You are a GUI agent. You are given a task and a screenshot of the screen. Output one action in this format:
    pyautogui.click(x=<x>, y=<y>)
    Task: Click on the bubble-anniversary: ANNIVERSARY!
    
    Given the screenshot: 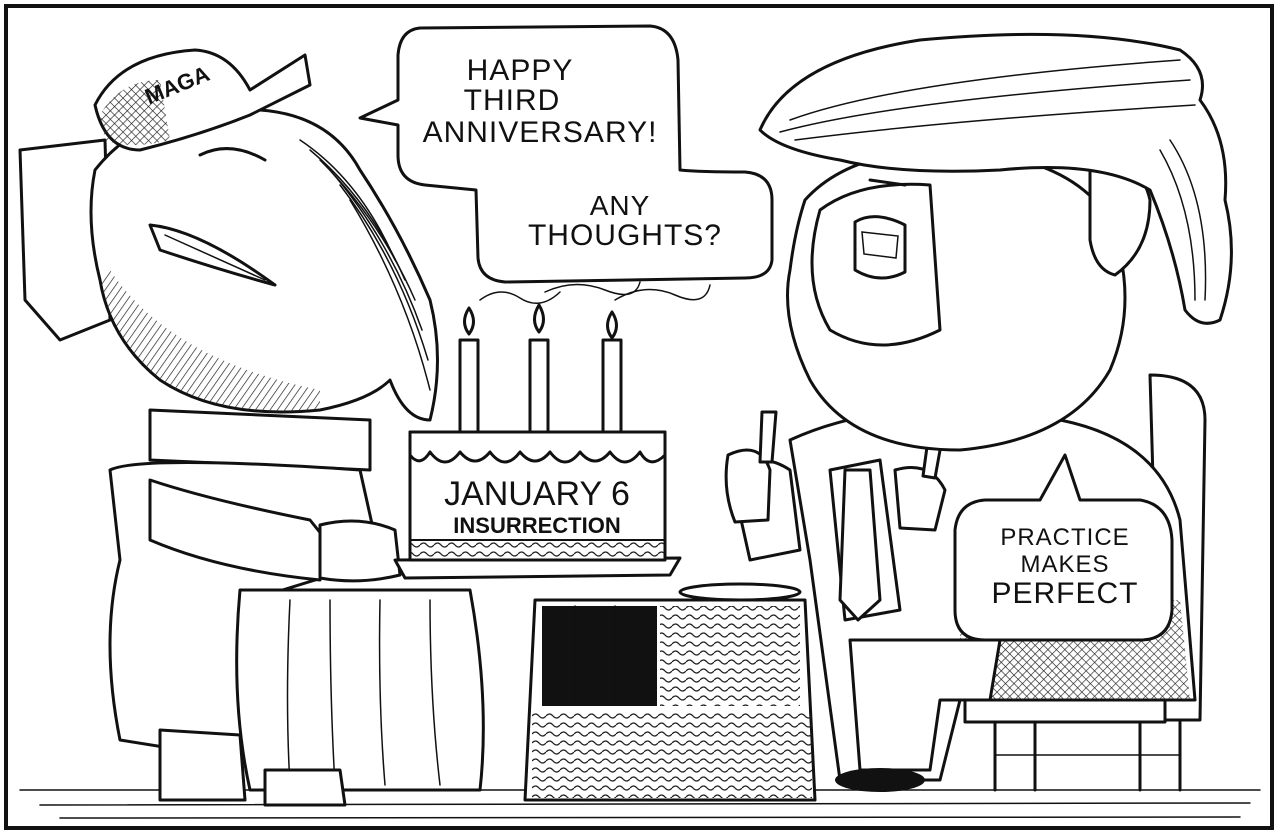 What is the action you would take?
    pyautogui.click(x=540, y=132)
    